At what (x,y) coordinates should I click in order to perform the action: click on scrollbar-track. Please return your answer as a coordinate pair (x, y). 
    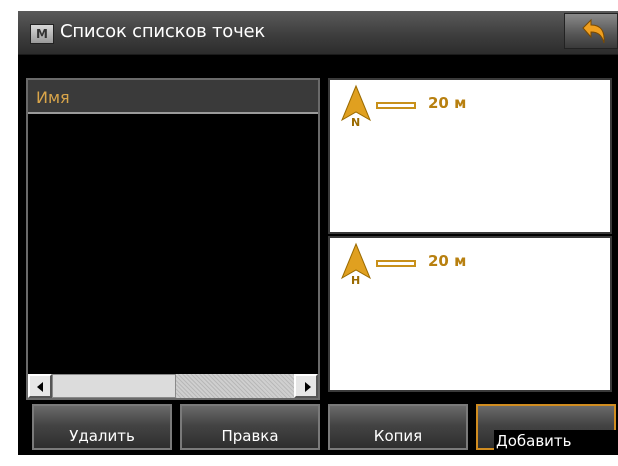
    Looking at the image, I should click on (235, 386).